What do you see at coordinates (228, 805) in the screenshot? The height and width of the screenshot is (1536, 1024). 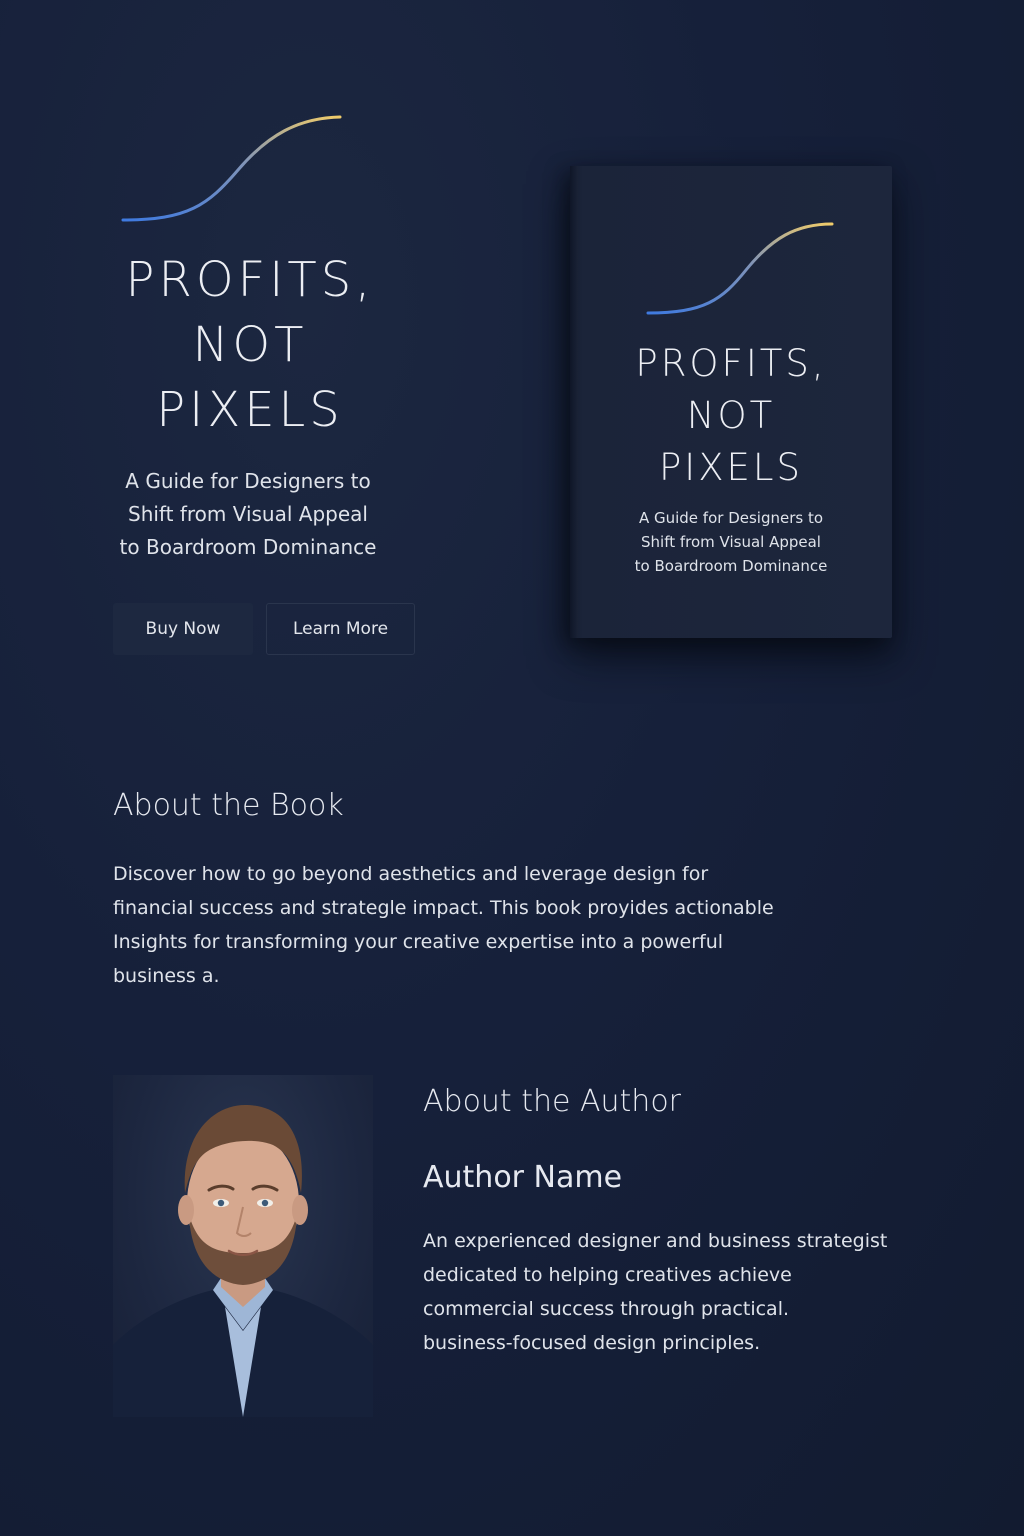 I see `about-book-heading: About the Book` at bounding box center [228, 805].